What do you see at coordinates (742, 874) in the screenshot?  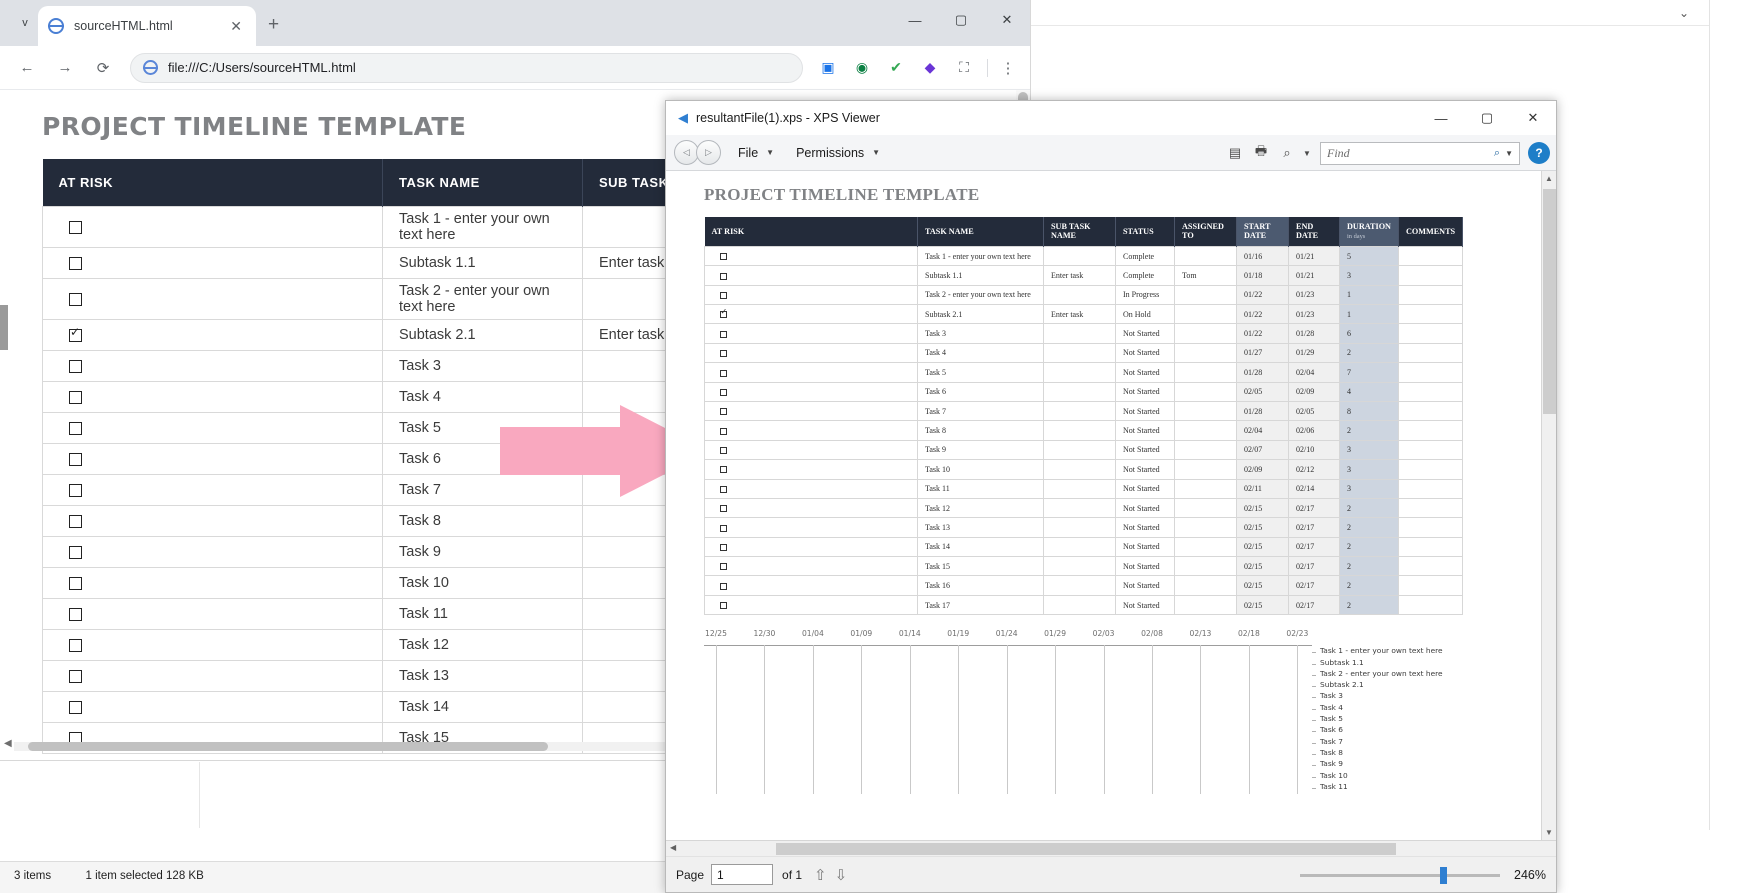 I see `page-number-input` at bounding box center [742, 874].